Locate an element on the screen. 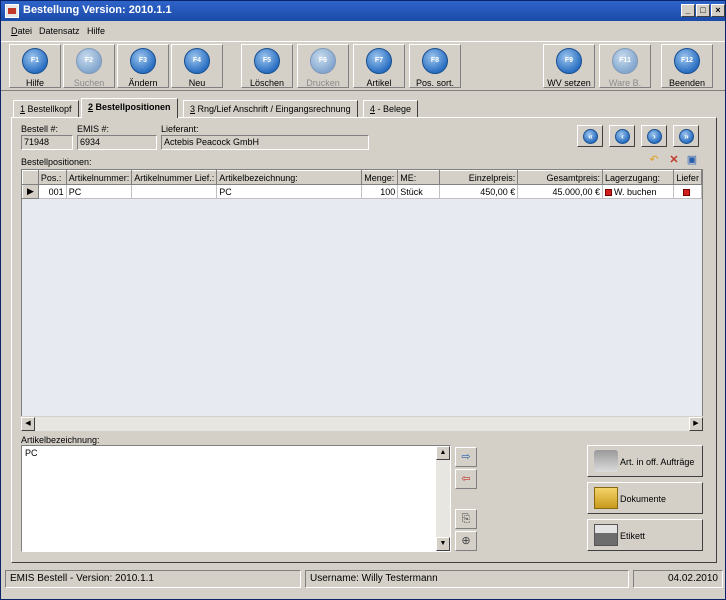  f1-help-button: F1 Hilfe is located at coordinates (35, 66).